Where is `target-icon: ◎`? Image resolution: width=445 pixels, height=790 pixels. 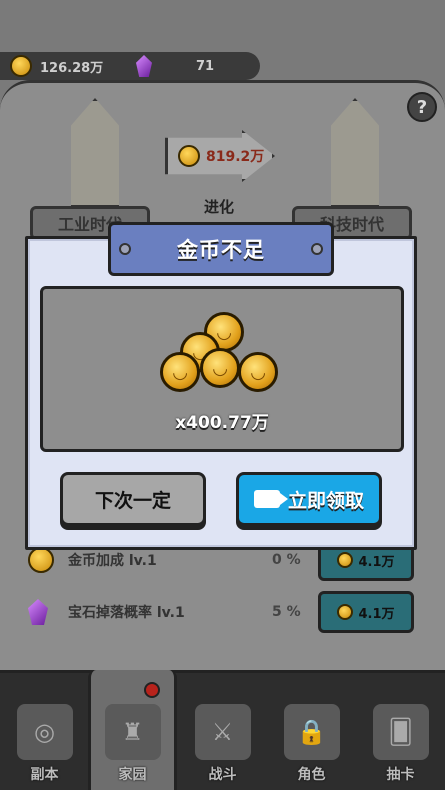 target-icon: ◎ is located at coordinates (44, 732).